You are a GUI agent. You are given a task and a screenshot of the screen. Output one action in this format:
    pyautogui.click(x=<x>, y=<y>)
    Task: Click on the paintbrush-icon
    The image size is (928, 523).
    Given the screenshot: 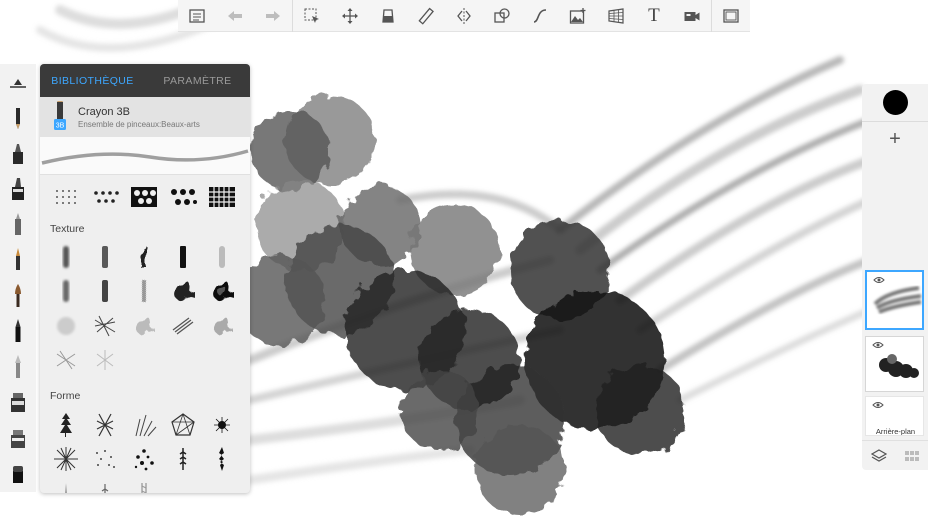 What is the action you would take?
    pyautogui.click(x=18, y=295)
    